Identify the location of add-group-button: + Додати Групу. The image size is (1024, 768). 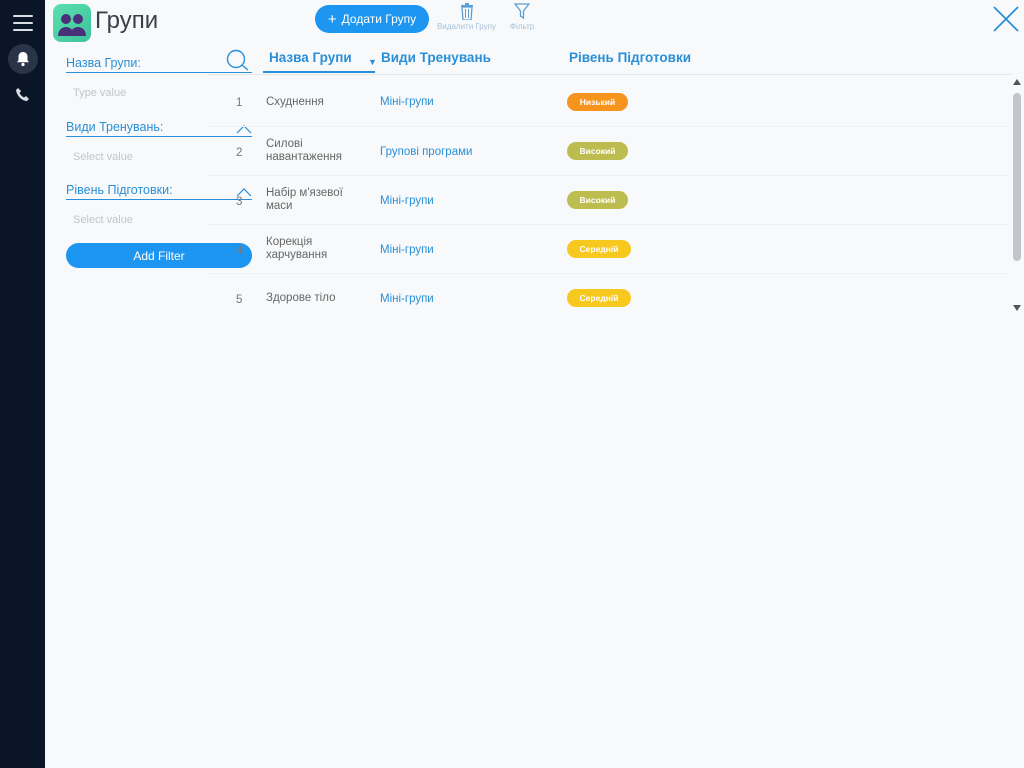
(372, 19).